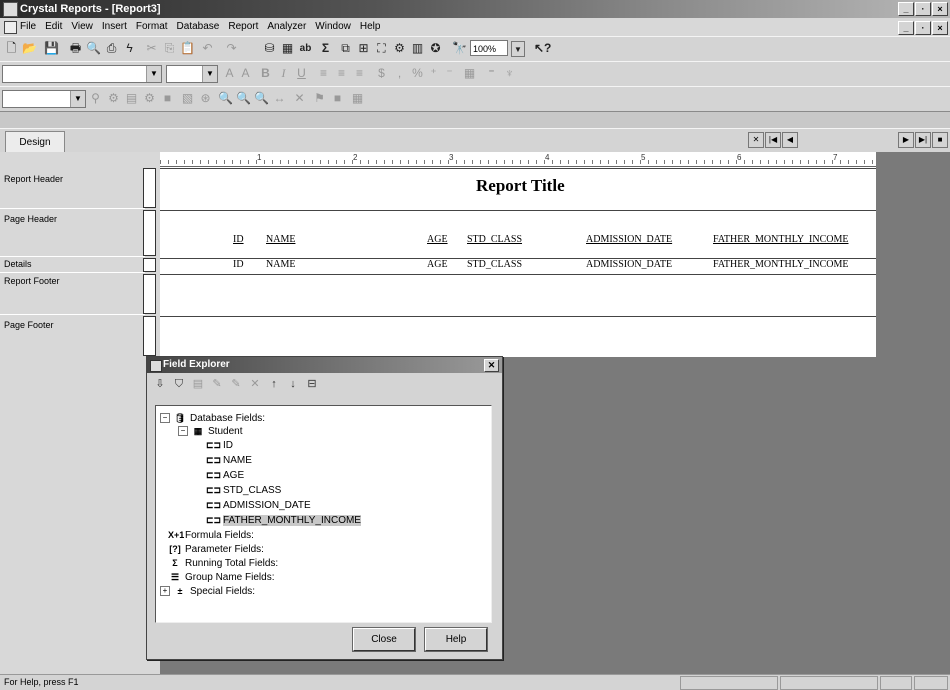 The width and height of the screenshot is (950, 690). What do you see at coordinates (323, 73) in the screenshot?
I see `align-left-icon: ≡` at bounding box center [323, 73].